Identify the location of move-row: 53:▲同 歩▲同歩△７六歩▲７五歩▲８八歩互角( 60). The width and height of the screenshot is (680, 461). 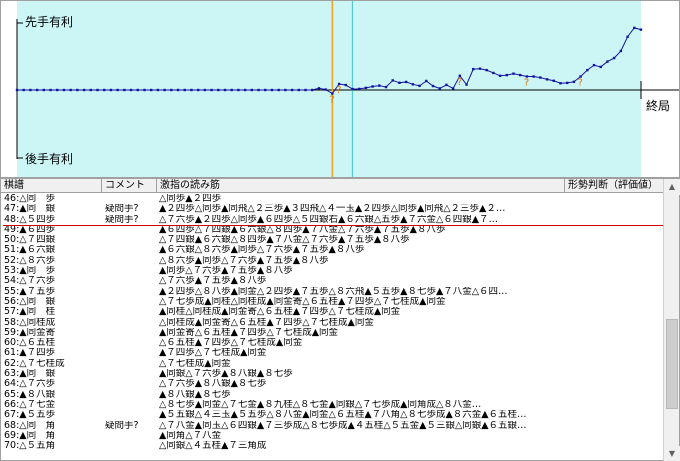
(333, 271).